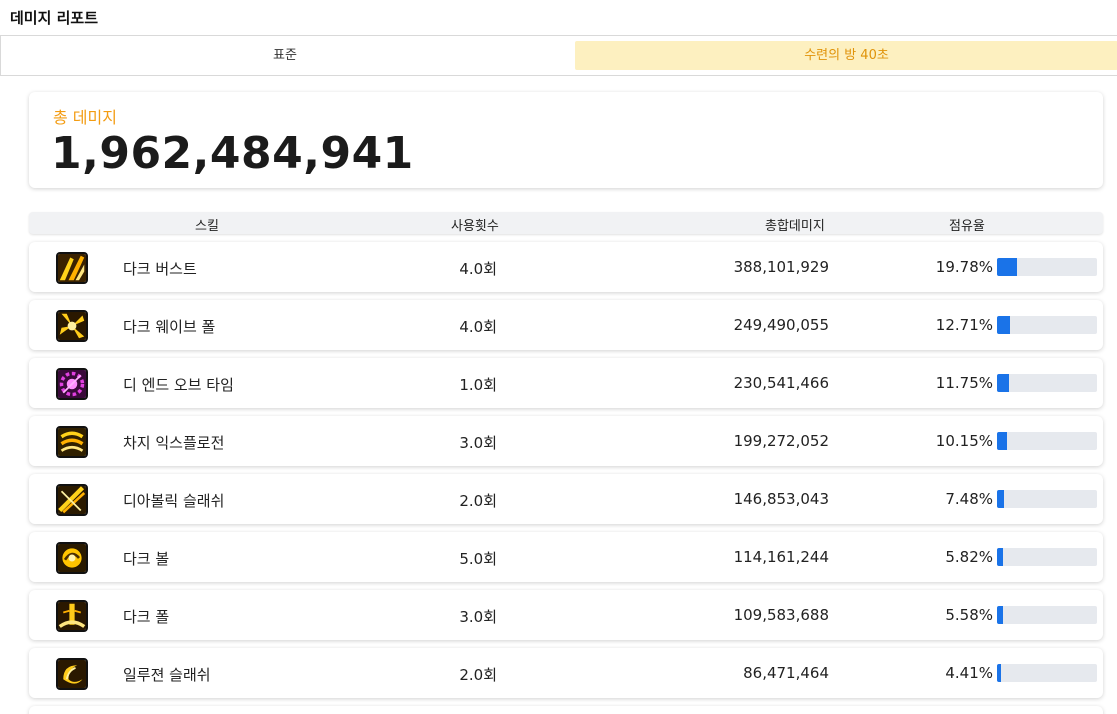  What do you see at coordinates (781, 383) in the screenshot?
I see `skill-damage: 230,541,466` at bounding box center [781, 383].